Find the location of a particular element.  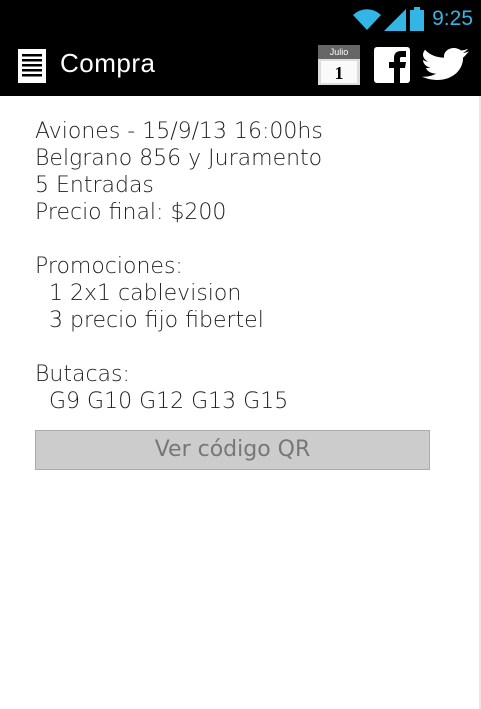

battery-icon is located at coordinates (417, 19).